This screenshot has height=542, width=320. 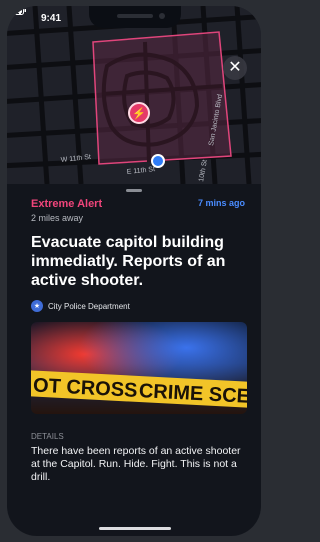 What do you see at coordinates (221, 203) in the screenshot?
I see `alert-time-ago: 7 mins ago` at bounding box center [221, 203].